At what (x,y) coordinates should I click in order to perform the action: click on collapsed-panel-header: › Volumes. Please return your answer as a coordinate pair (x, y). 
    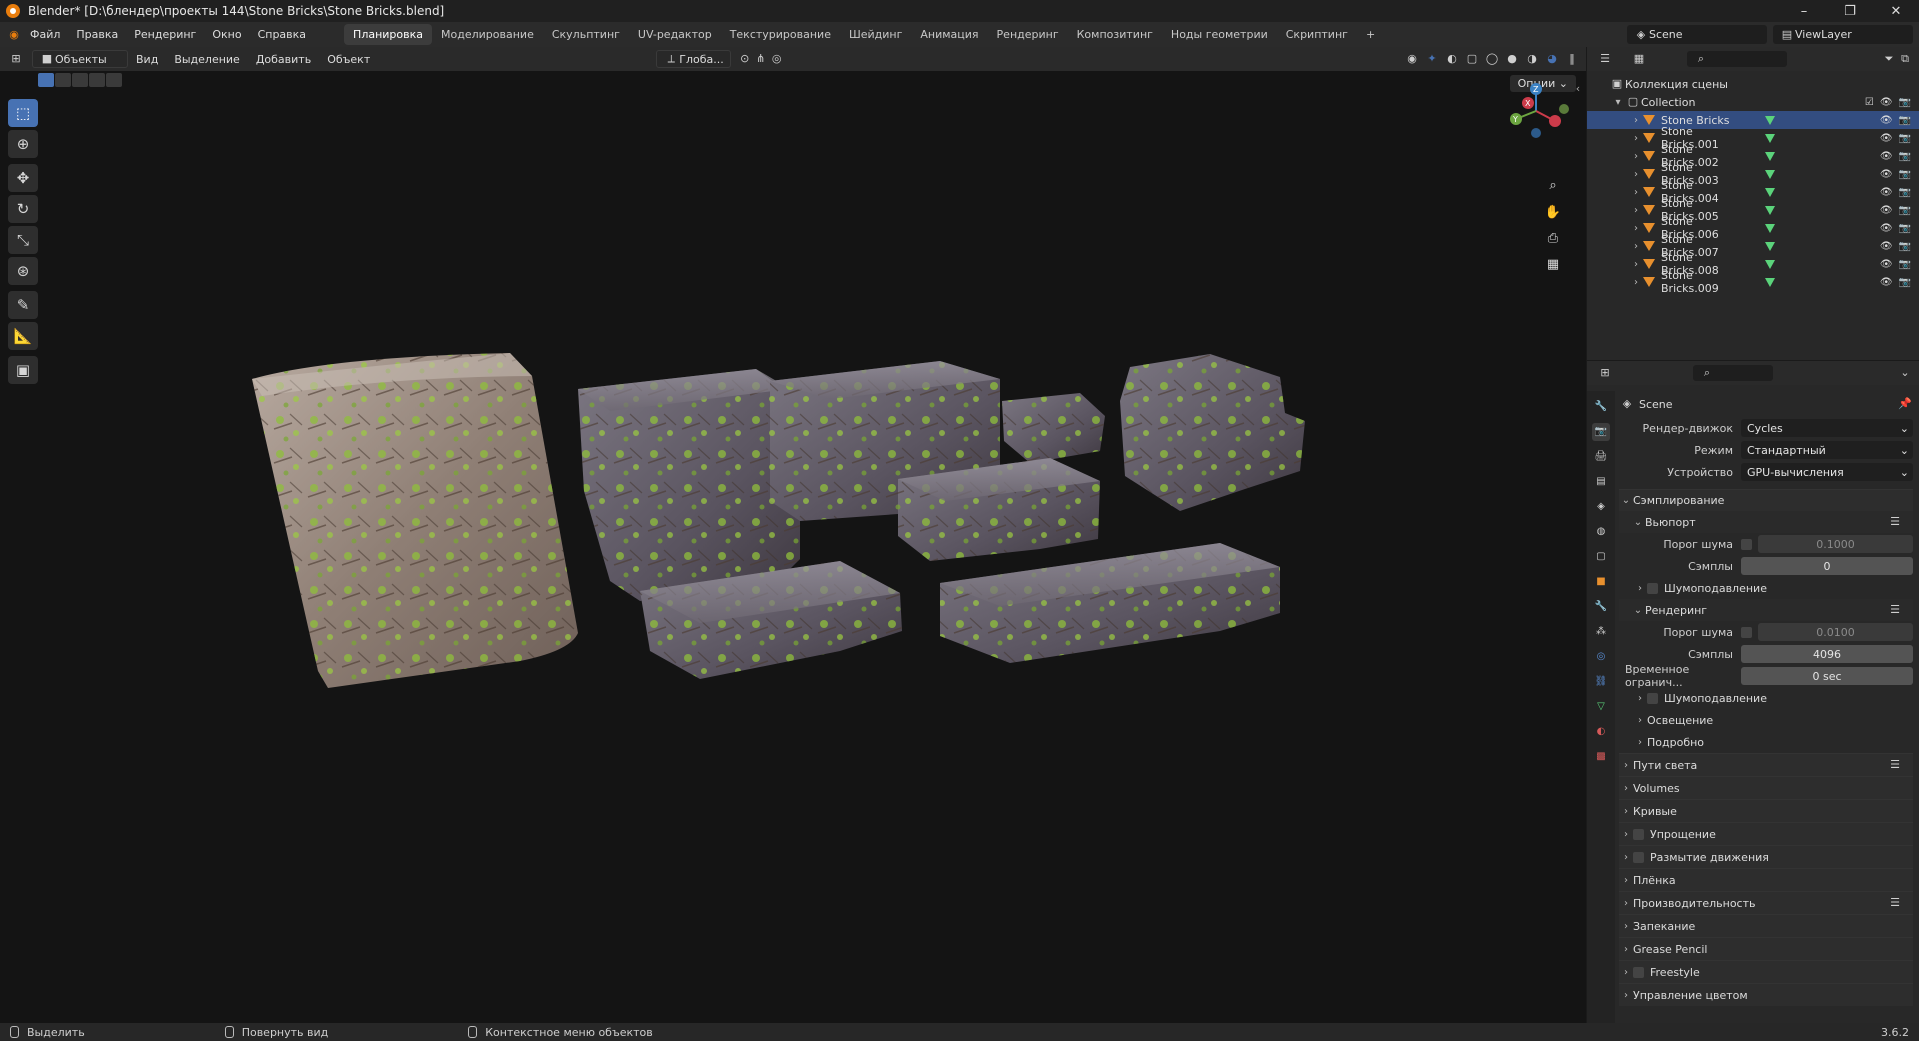
    Looking at the image, I should click on (1766, 787).